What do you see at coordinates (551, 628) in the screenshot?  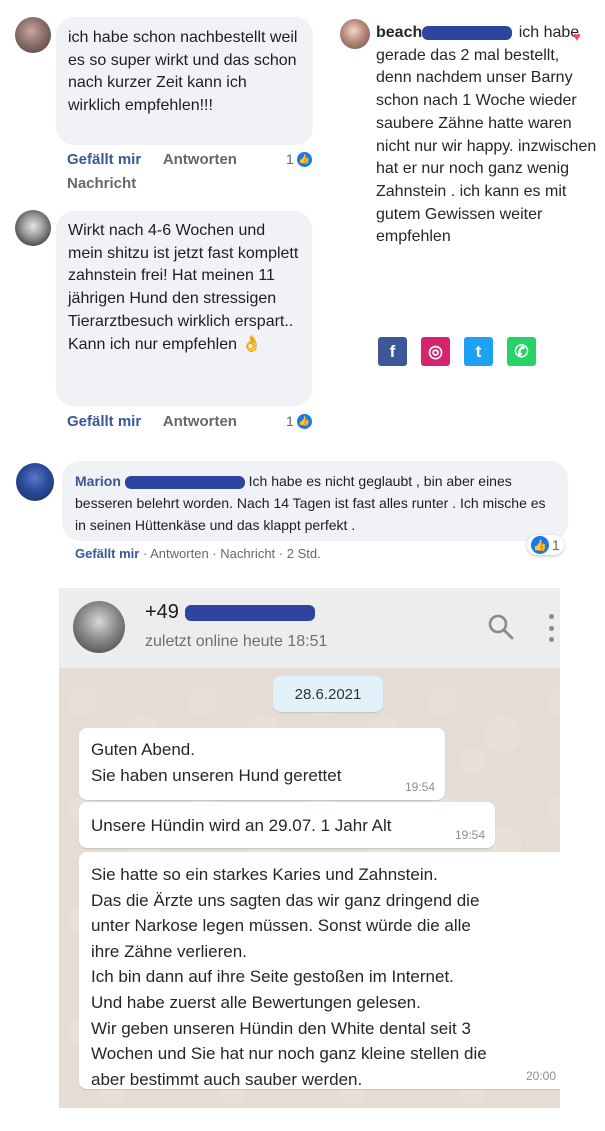 I see `more-options-icon` at bounding box center [551, 628].